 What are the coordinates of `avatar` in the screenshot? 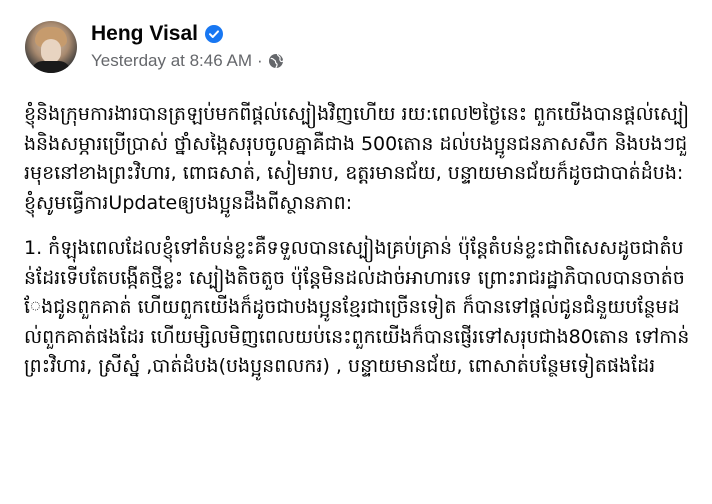 It's located at (51, 47).